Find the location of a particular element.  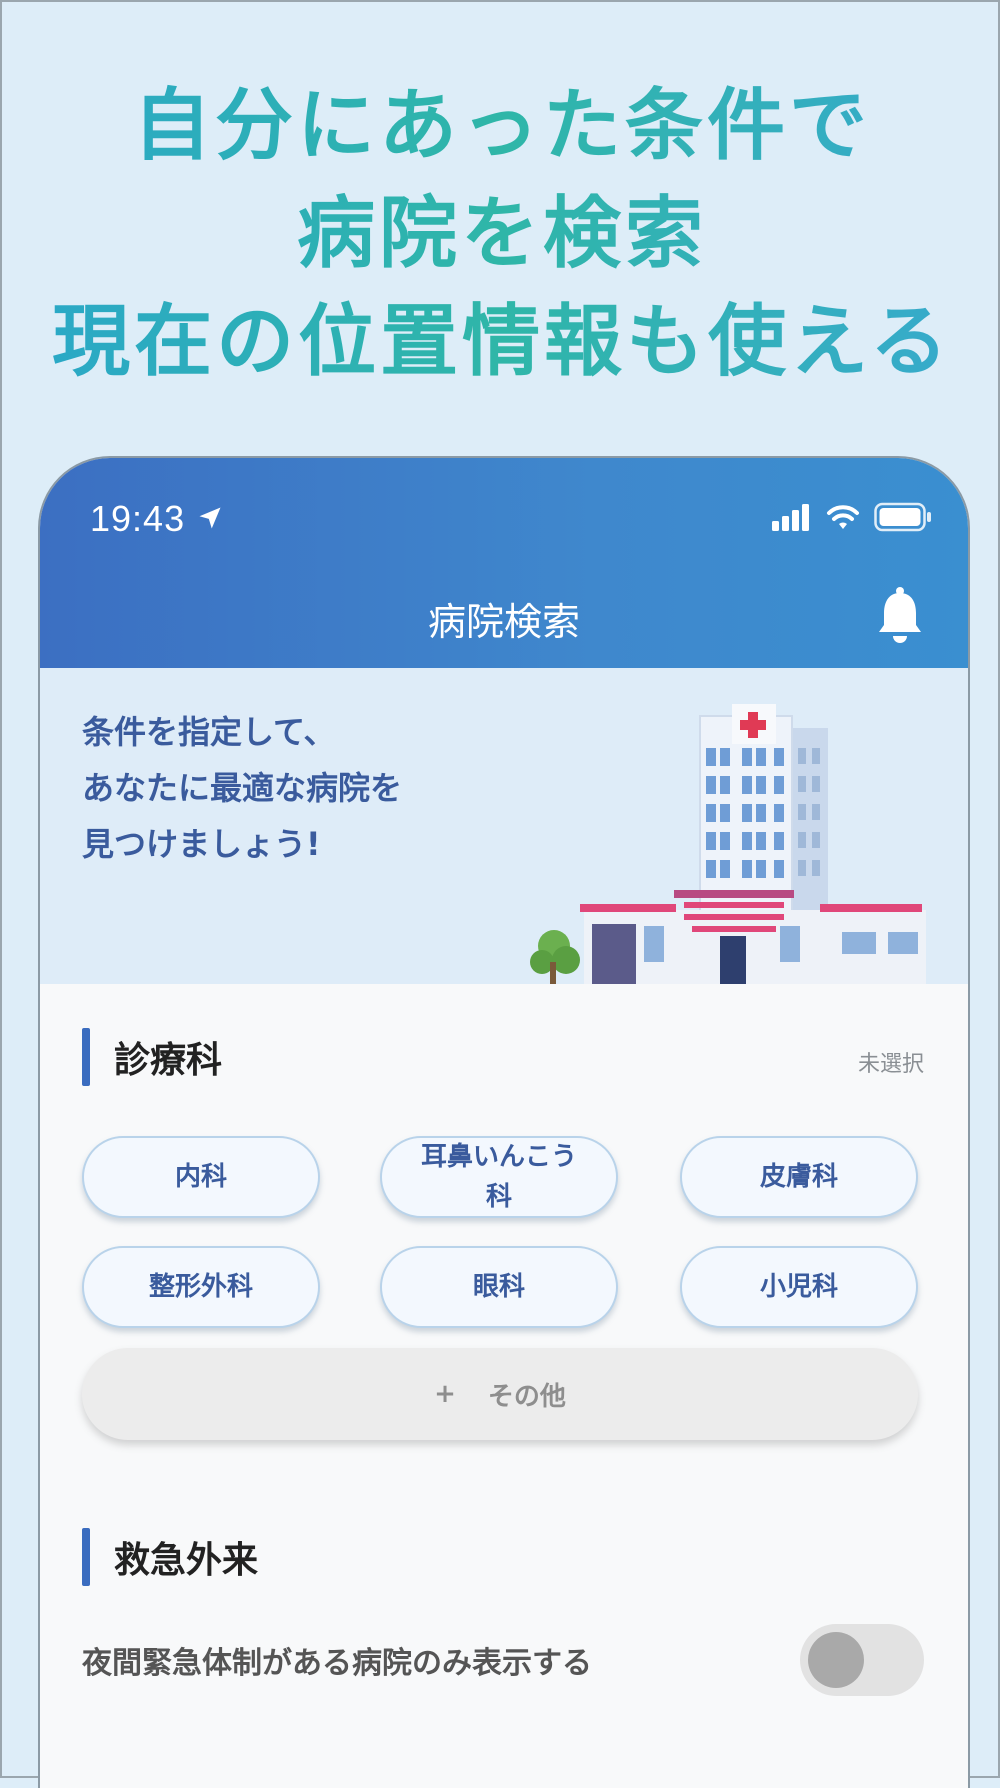

headline-line-3: 現在の位置情報も使える is located at coordinates (501, 342).